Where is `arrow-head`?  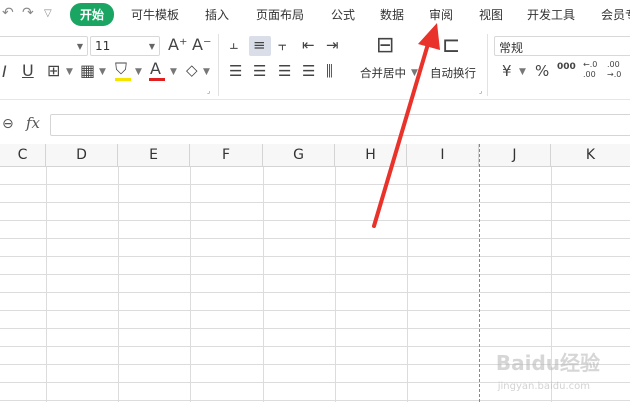 arrow-head is located at coordinates (429, 36).